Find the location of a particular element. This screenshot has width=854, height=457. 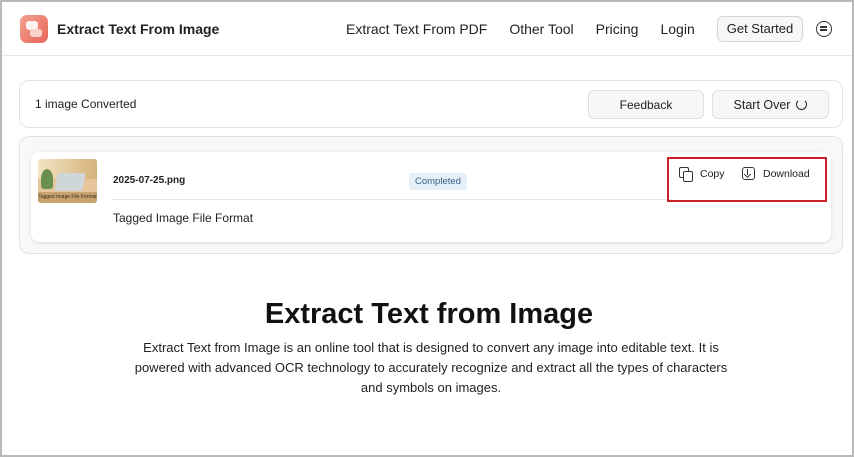

thumbnail-plant is located at coordinates (47, 179).